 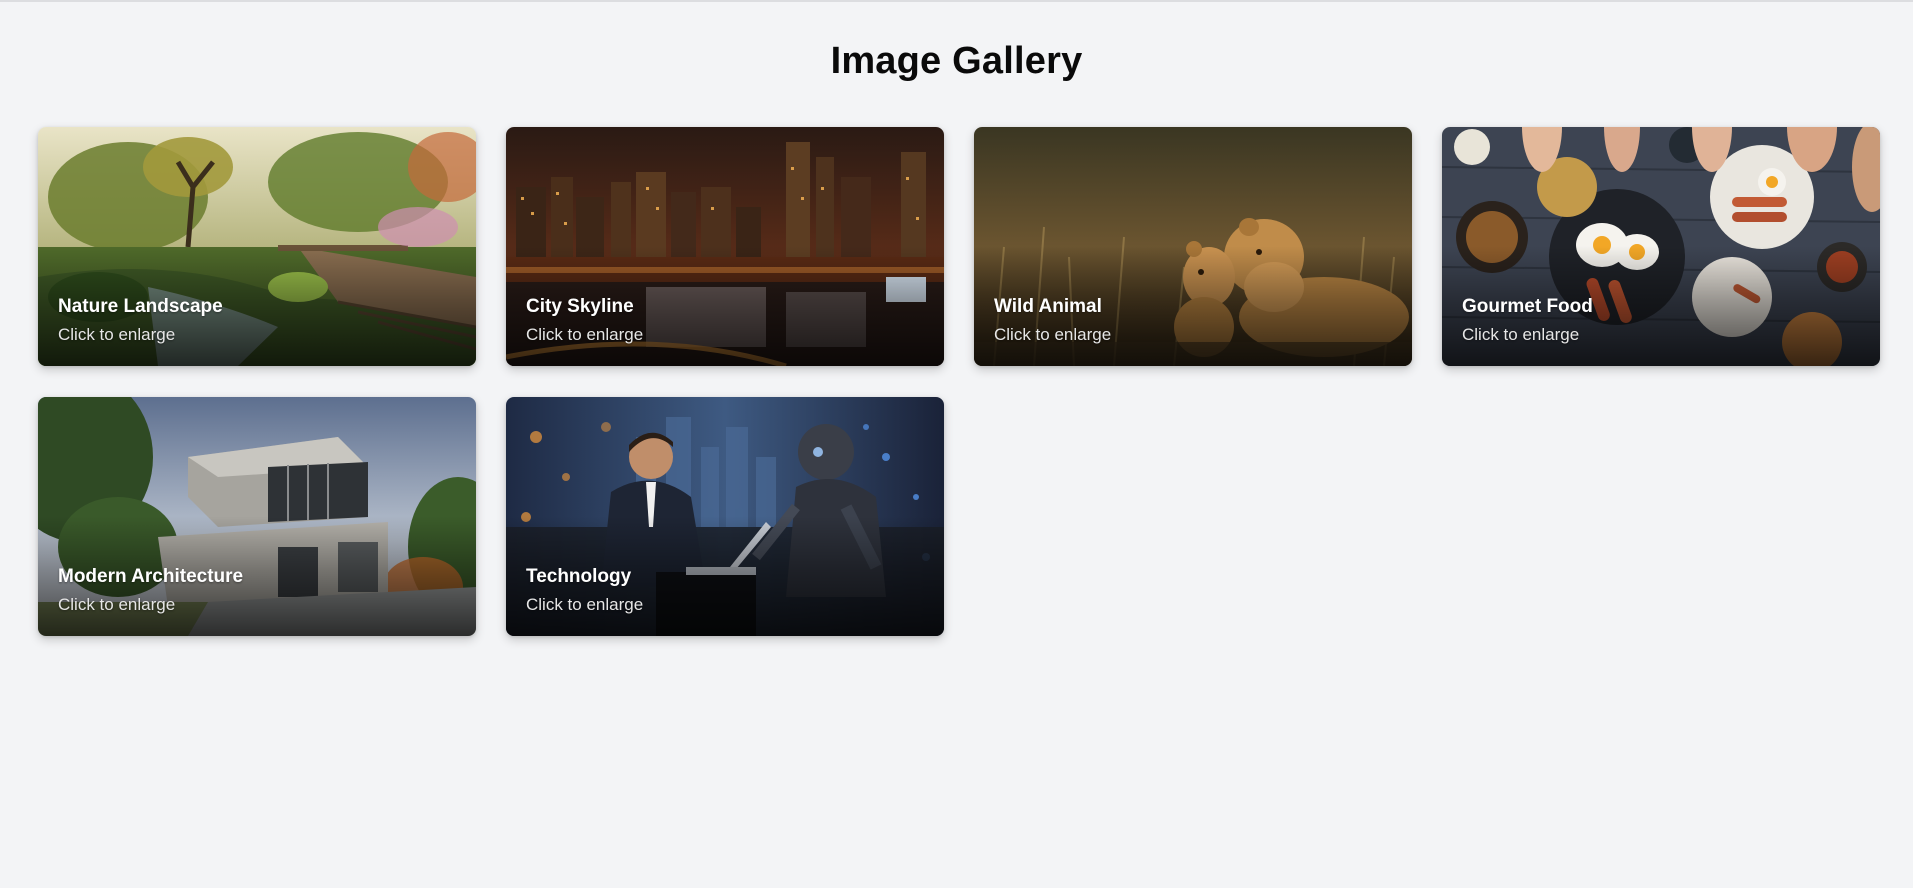 What do you see at coordinates (1527, 306) in the screenshot?
I see `card-title: Gourmet Food` at bounding box center [1527, 306].